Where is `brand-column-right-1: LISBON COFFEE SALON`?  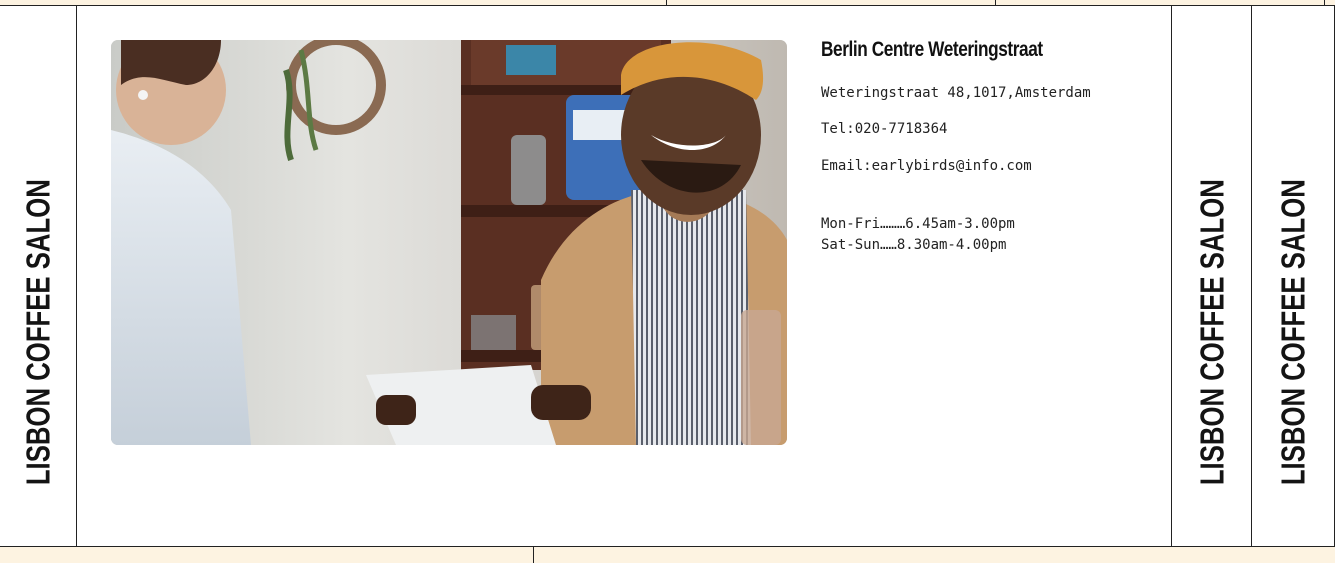 brand-column-right-1: LISBON COFFEE SALON is located at coordinates (1211, 276).